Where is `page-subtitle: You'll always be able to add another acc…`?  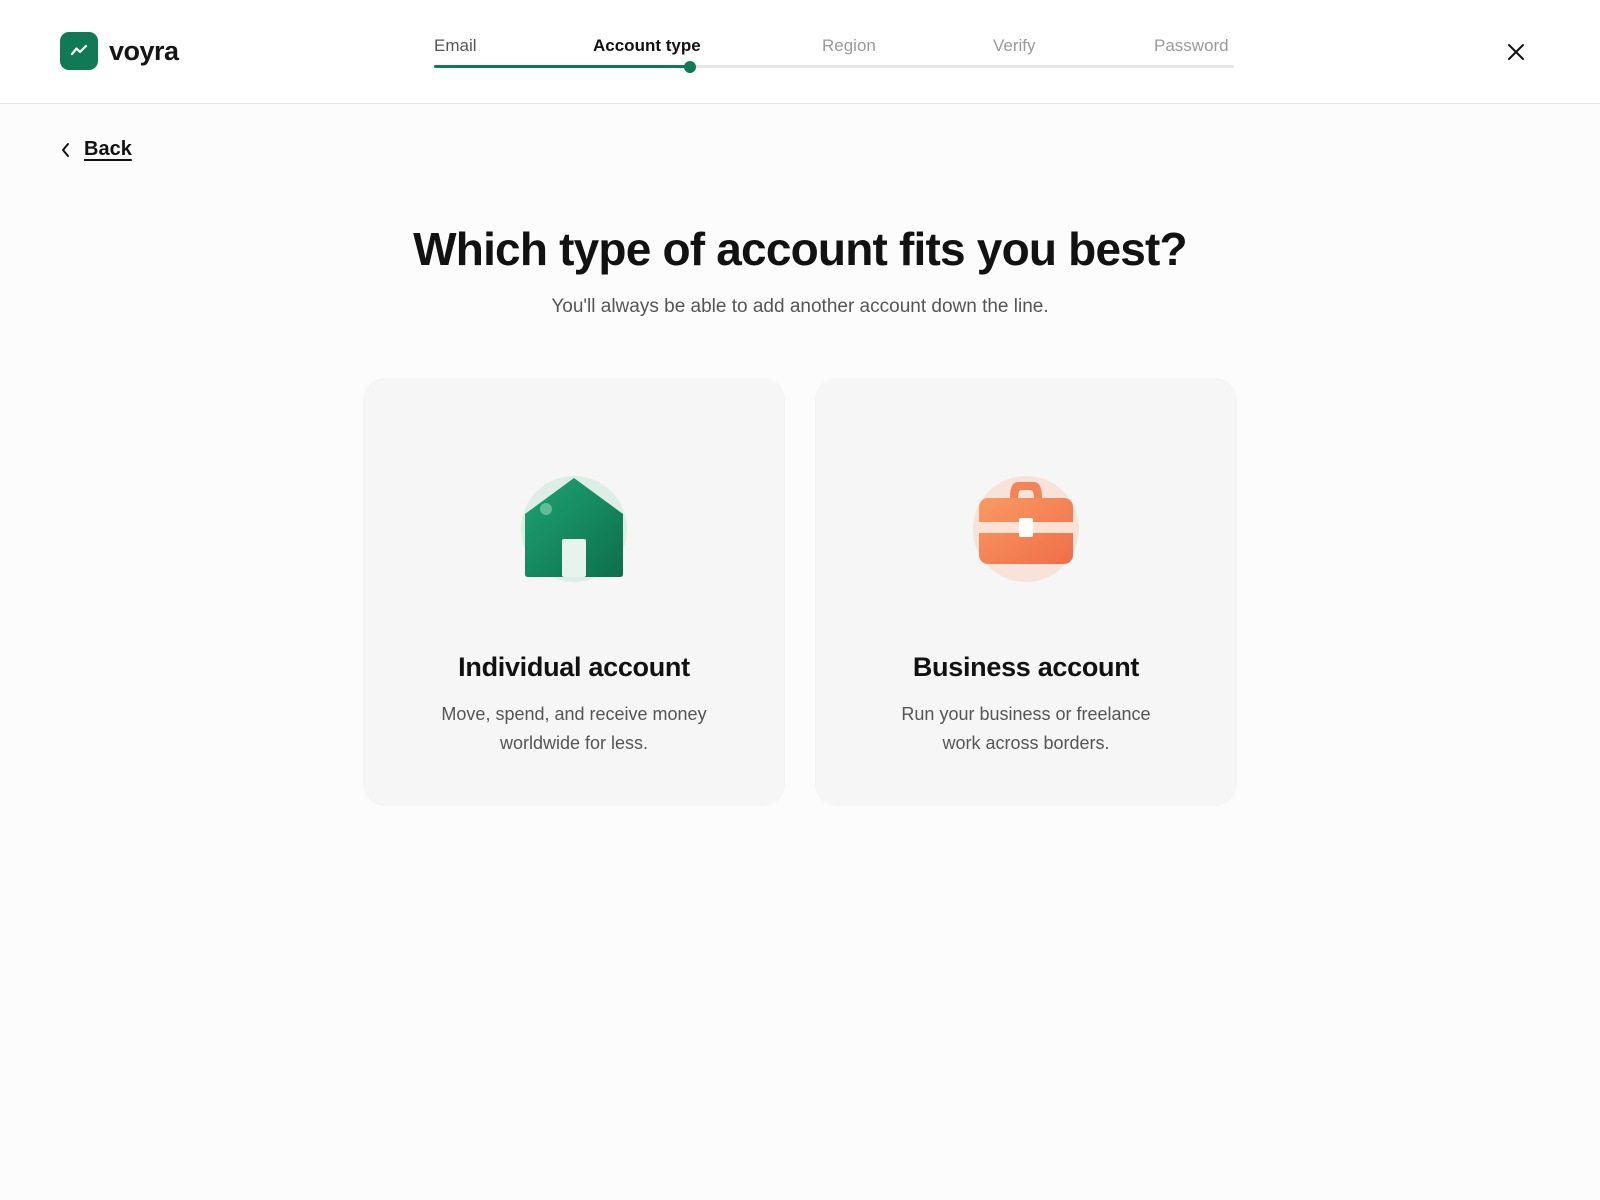 page-subtitle: You'll always be able to add another acc… is located at coordinates (800, 306).